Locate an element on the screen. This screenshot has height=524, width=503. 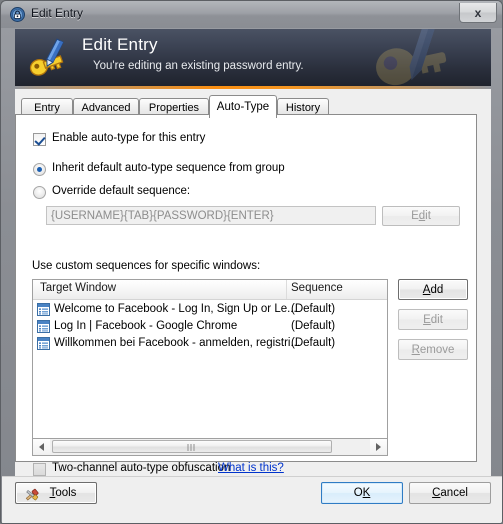
enable-autotype-label: Enable auto-type for this entry is located at coordinates (129, 138).